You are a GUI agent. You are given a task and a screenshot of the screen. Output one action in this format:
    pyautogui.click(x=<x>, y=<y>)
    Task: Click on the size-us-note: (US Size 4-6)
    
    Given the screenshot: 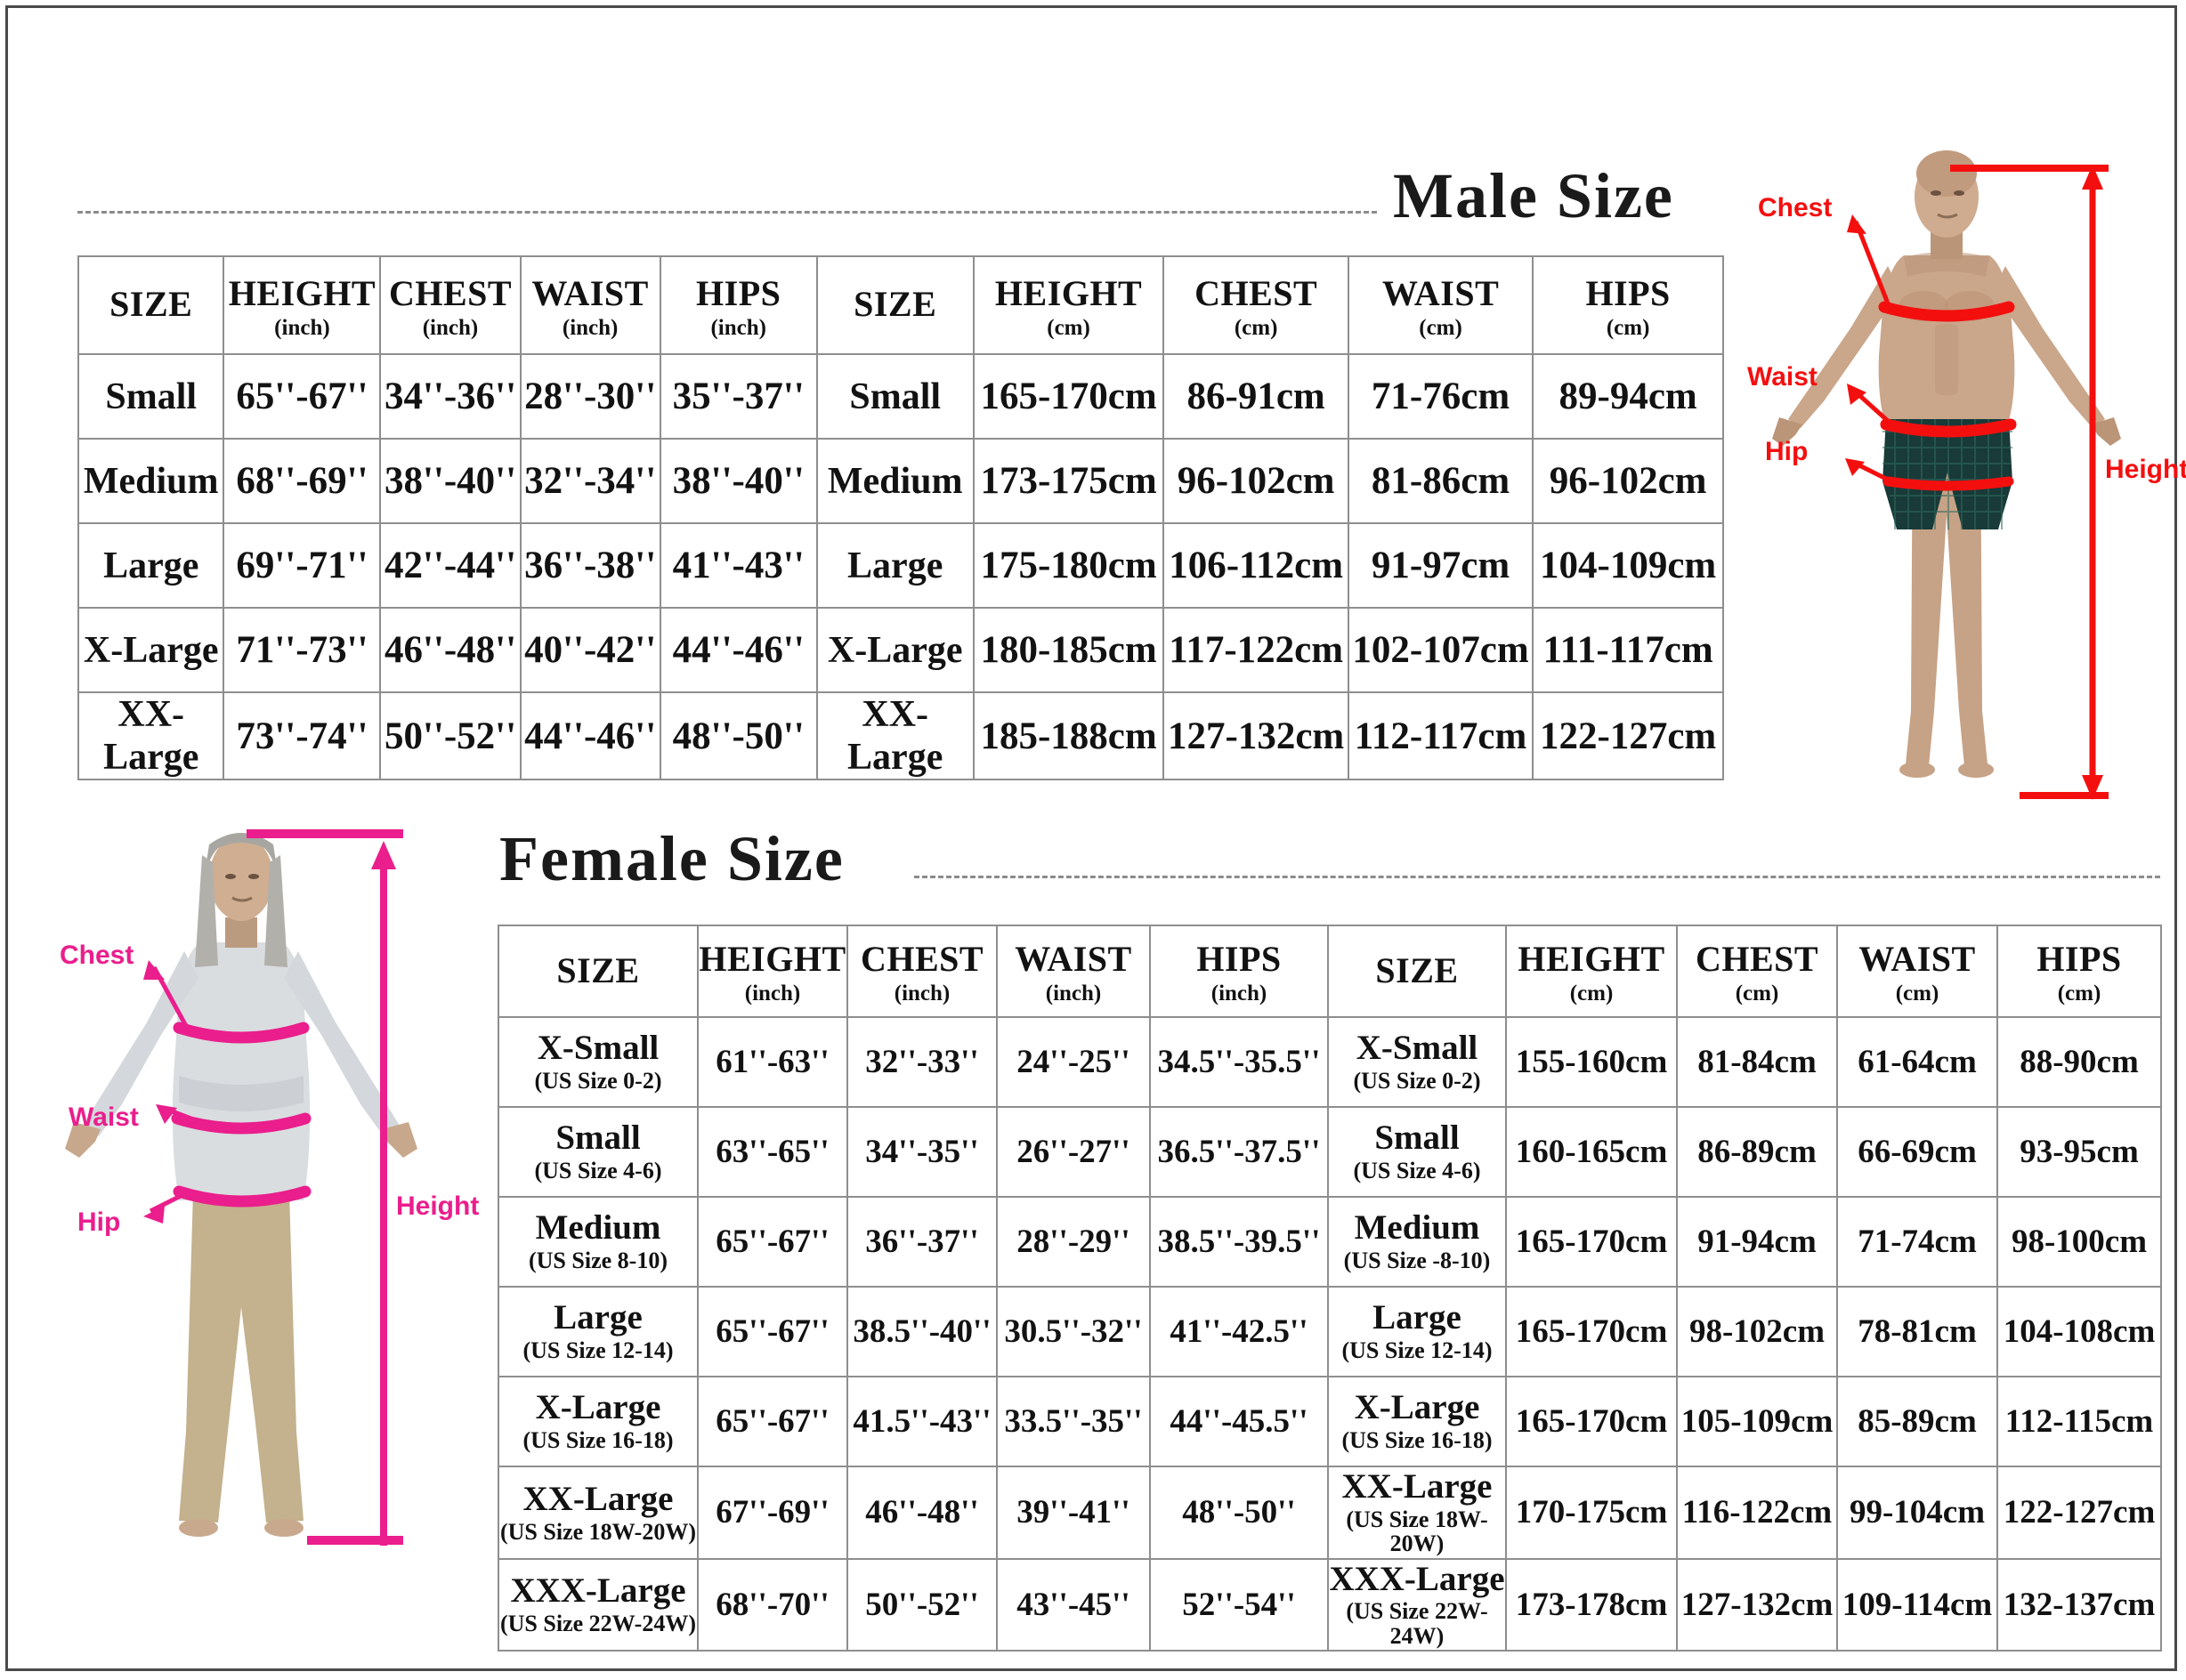 What is the action you would take?
    pyautogui.click(x=598, y=1171)
    